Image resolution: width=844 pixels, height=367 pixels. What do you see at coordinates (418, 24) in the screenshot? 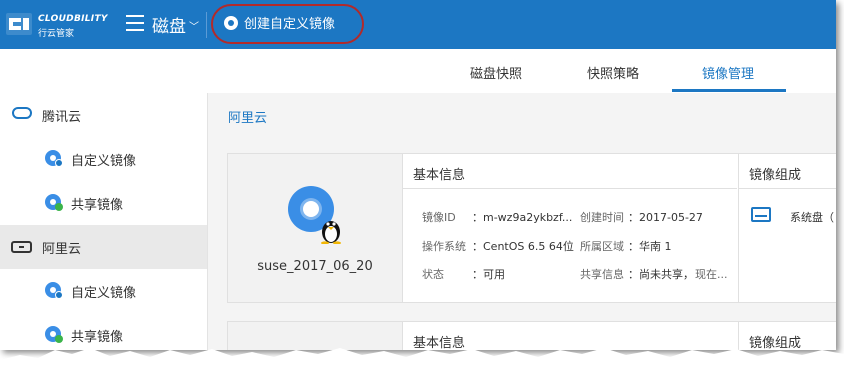
I see `top-bar: CLOUDBILITY 行云管家 磁盘 ﹀ 创建自定义镜像` at bounding box center [418, 24].